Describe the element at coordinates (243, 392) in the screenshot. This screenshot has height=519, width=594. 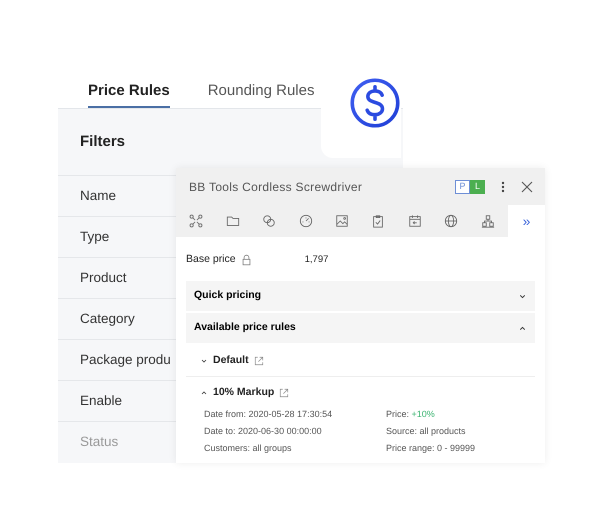
I see `rule-name: 10% Markup` at that location.